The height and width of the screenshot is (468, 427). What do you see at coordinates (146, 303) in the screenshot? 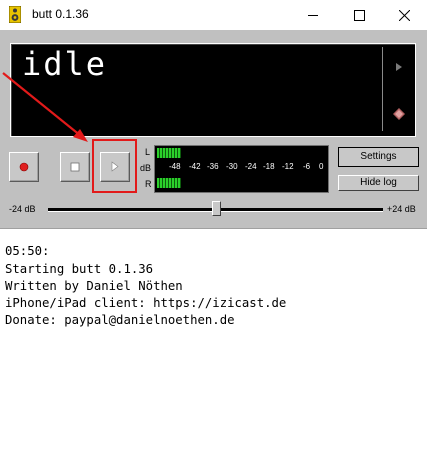
I see `log-line: iPhone/iPad client: https://izicast.de` at bounding box center [146, 303].